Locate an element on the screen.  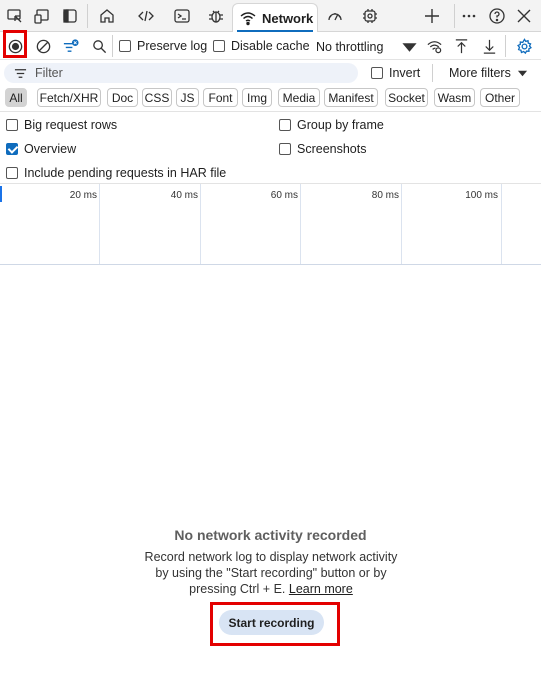
wifi-icon is located at coordinates (248, 18).